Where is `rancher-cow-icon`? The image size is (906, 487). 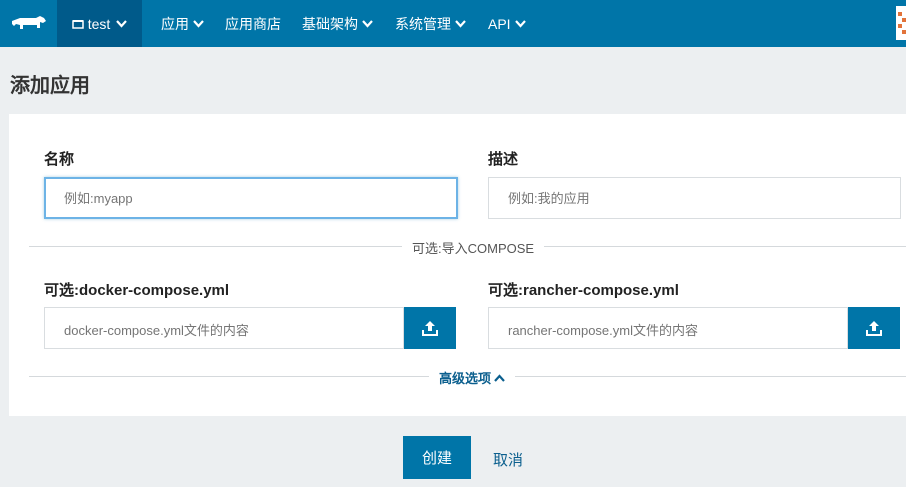
rancher-cow-icon is located at coordinates (28, 22).